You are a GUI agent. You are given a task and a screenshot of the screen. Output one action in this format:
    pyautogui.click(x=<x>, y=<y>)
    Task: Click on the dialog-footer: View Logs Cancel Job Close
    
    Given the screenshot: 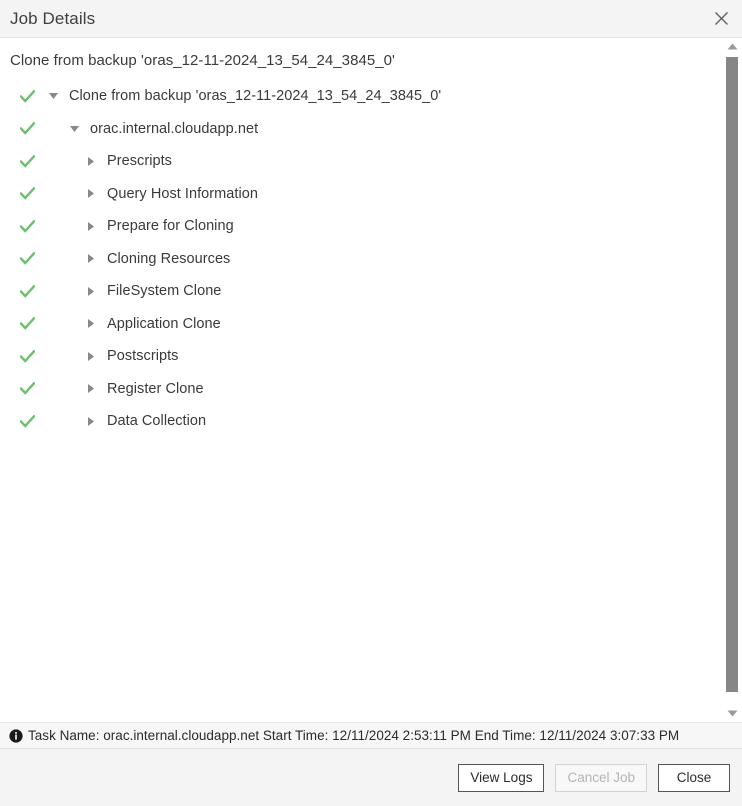 What is the action you would take?
    pyautogui.click(x=371, y=777)
    